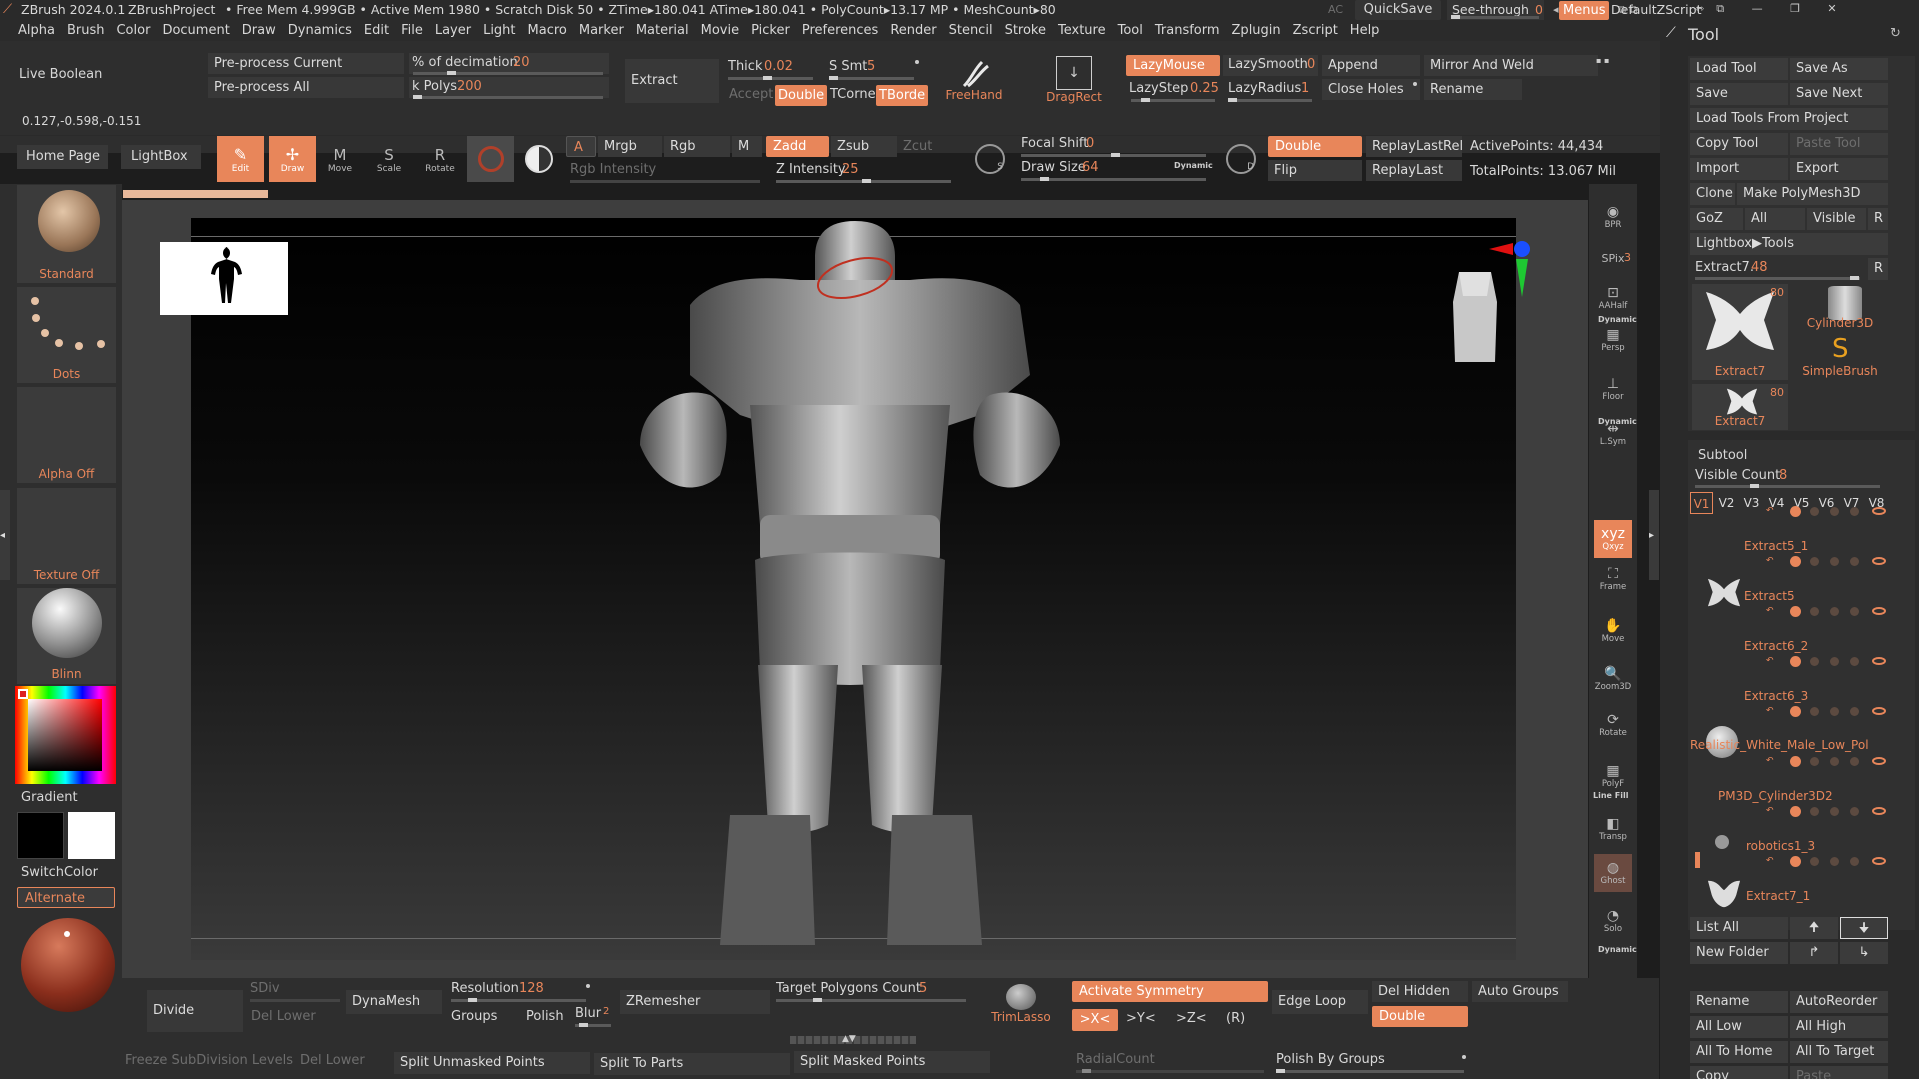 The image size is (1919, 1079). Describe the element at coordinates (1703, 34) in the screenshot. I see `tool-palette-title: Tool` at that location.